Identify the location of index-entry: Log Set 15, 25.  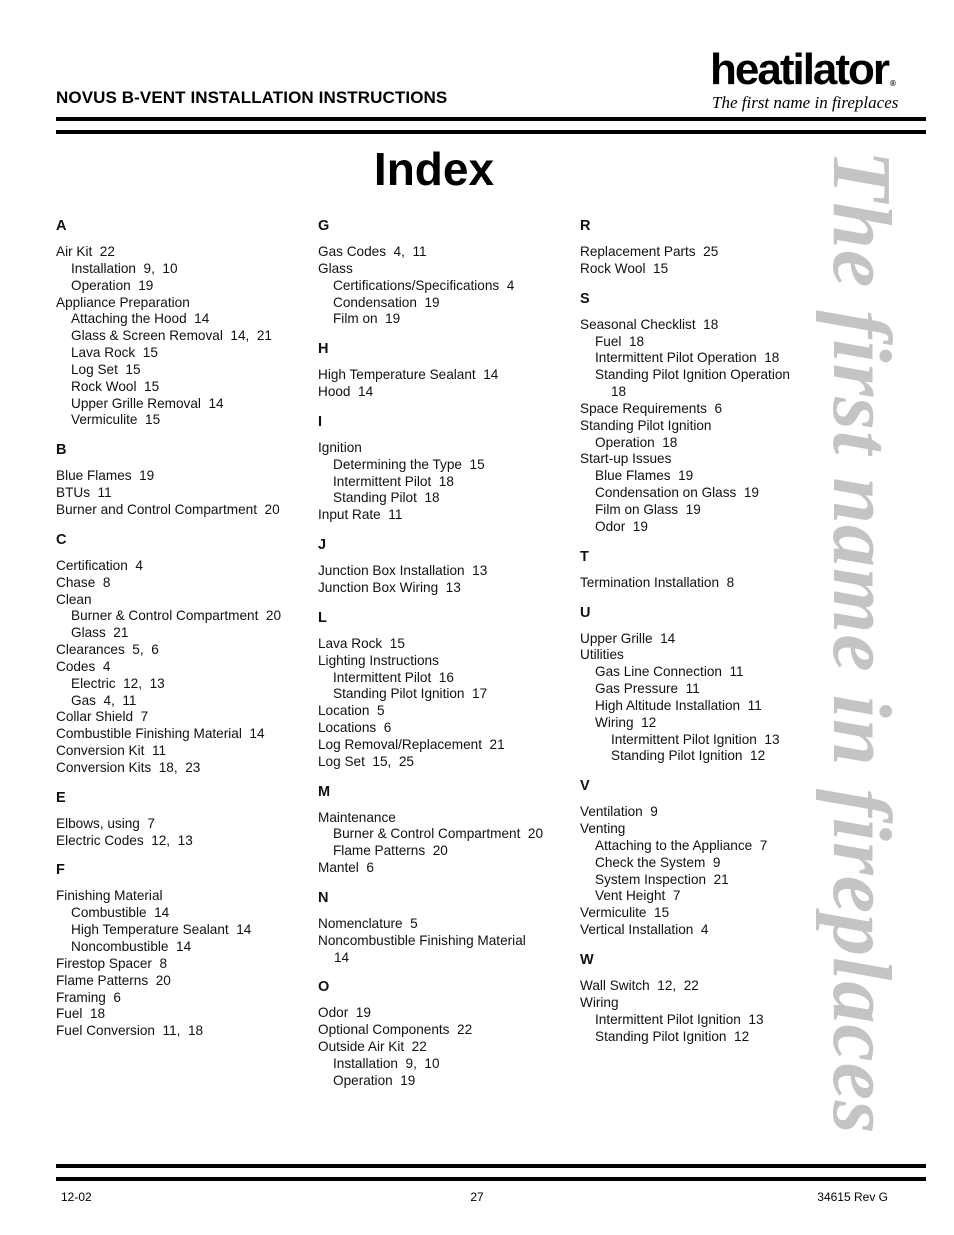
(445, 762).